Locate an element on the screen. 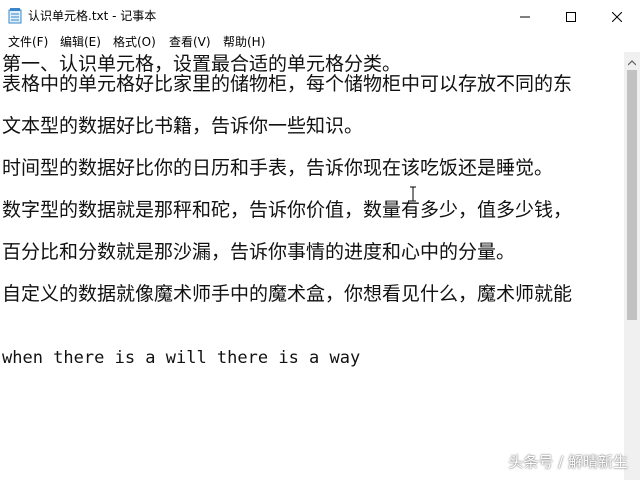 The image size is (640, 480). close-button is located at coordinates (617, 16).